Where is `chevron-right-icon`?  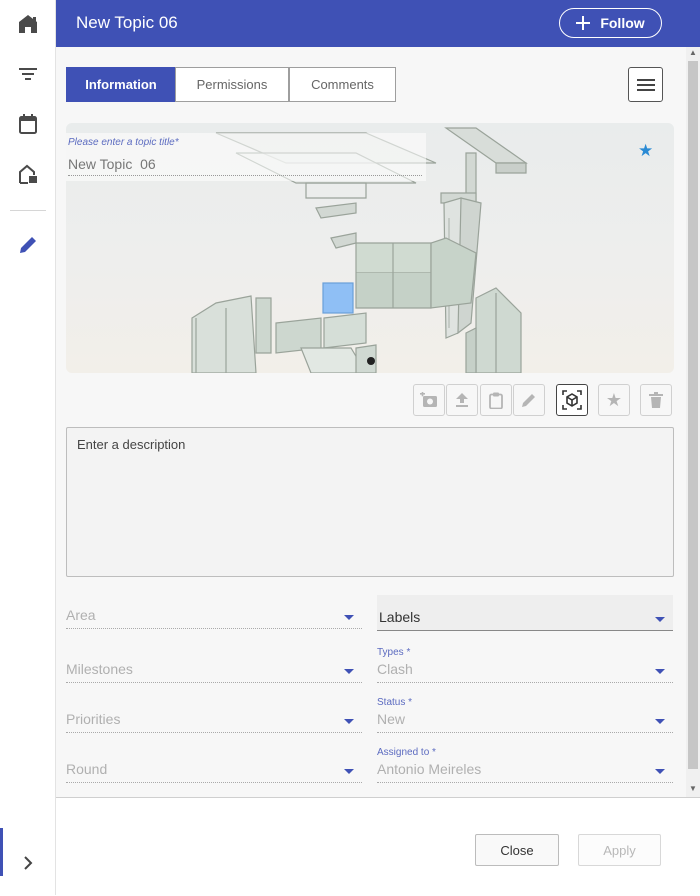 chevron-right-icon is located at coordinates (27, 863).